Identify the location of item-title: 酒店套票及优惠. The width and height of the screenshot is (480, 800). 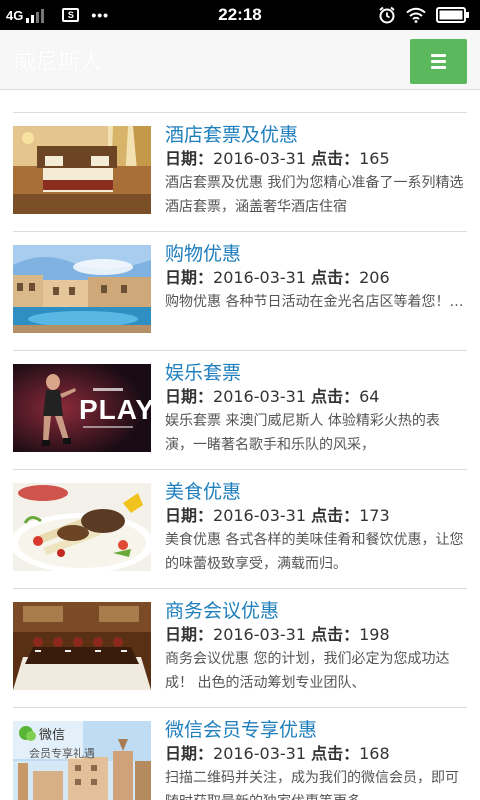
(316, 135).